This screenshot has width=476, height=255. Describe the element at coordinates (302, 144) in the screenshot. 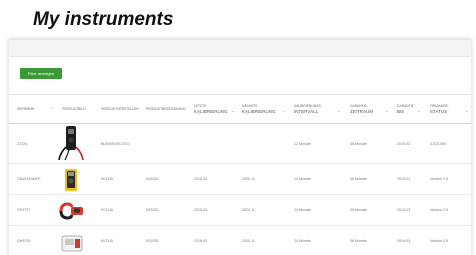

I see `cell-interval: 12 Monate` at that location.